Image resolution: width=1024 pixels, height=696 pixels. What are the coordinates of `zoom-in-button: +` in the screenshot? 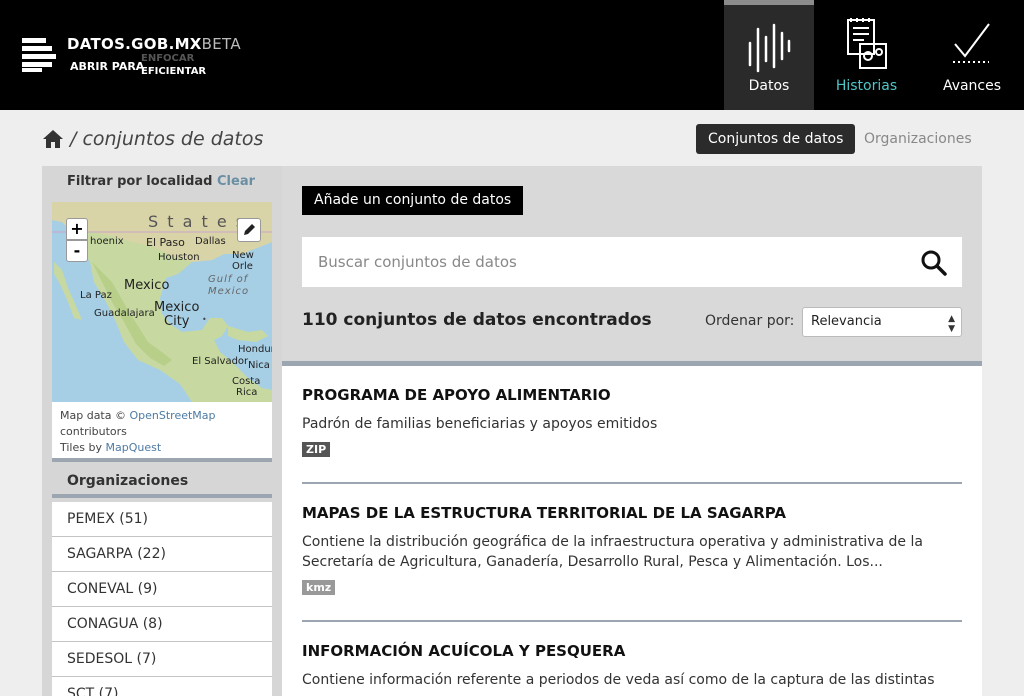 It's located at (77, 229).